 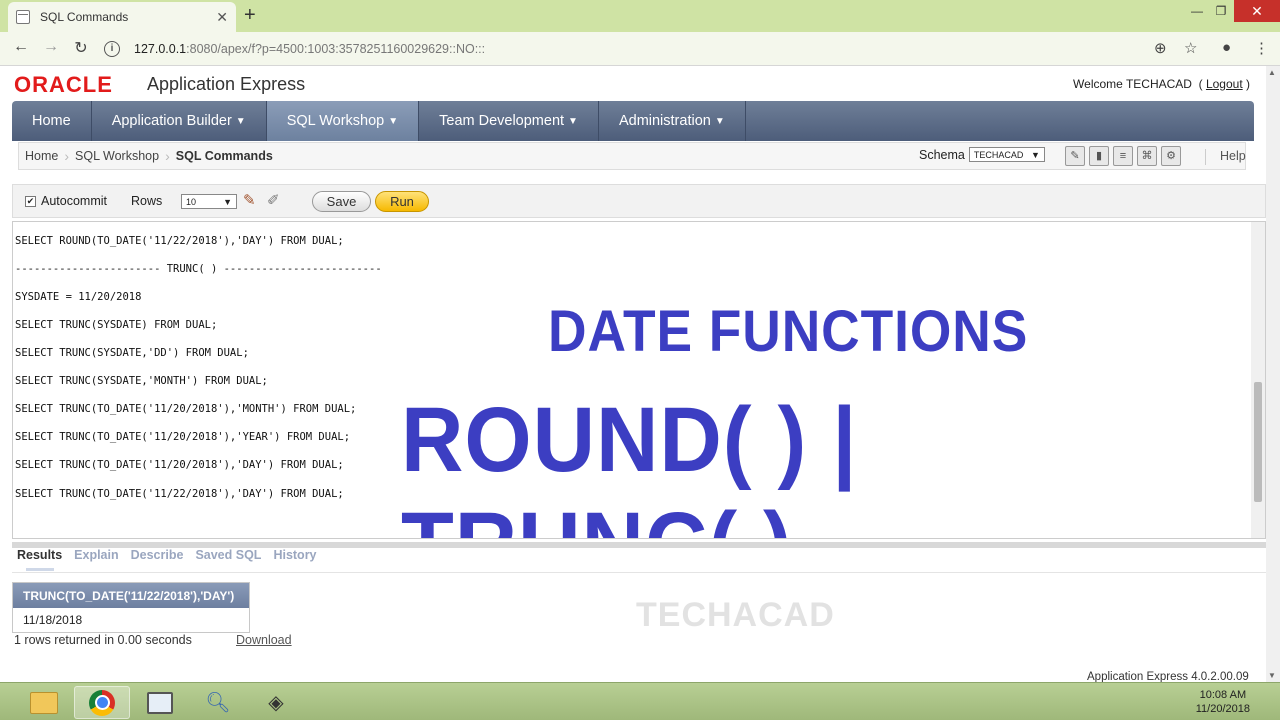 What do you see at coordinates (131, 595) in the screenshot?
I see `table-column-header: TRUNC(TO_DATE('11/22/2018'),'DAY')` at bounding box center [131, 595].